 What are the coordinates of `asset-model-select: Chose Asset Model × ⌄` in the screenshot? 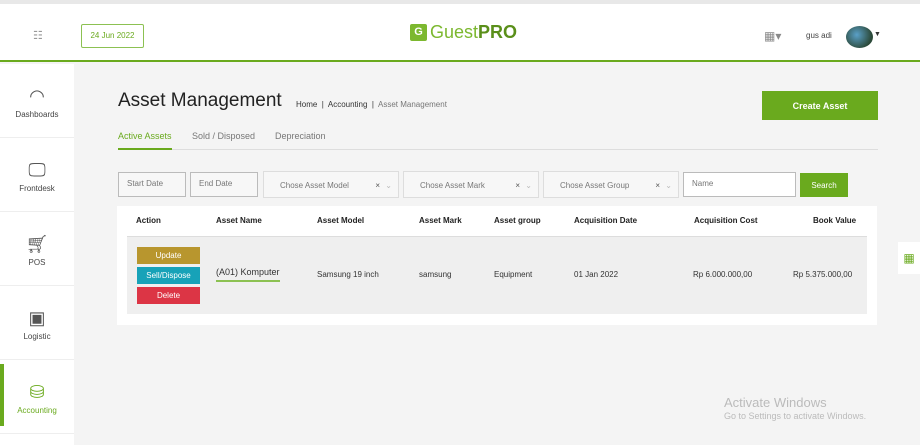 It's located at (331, 184).